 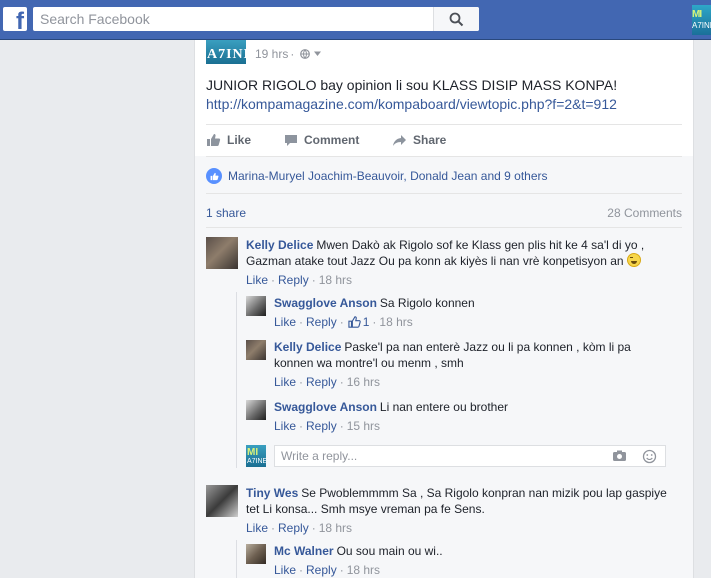 I want to click on comment-icon, so click(x=291, y=140).